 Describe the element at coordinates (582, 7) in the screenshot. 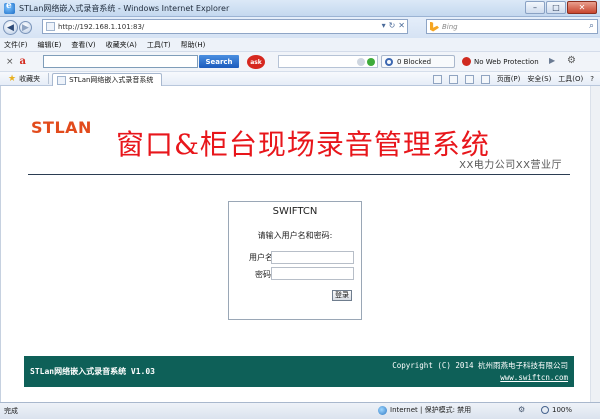

I see `close-button: ✕` at that location.